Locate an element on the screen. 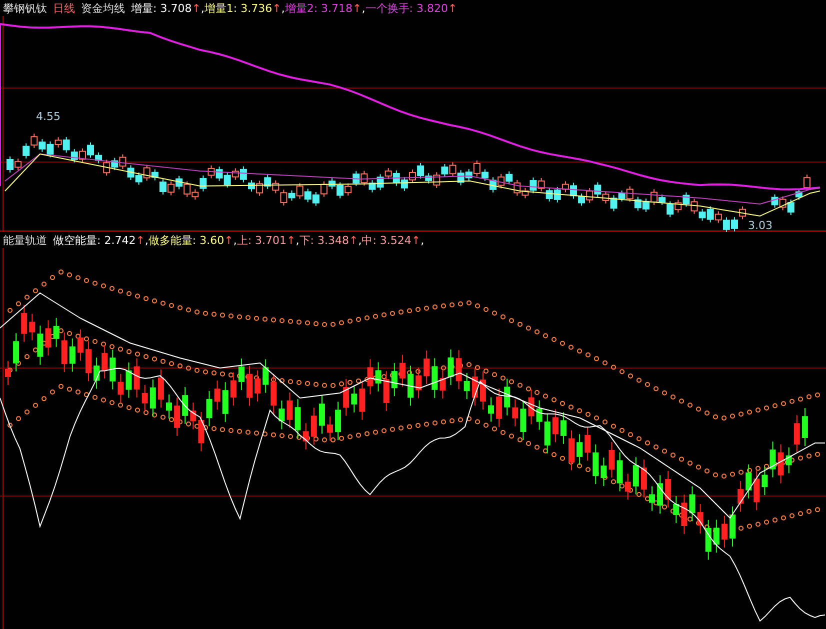 The width and height of the screenshot is (826, 629). high-price-label: 4.55 is located at coordinates (48, 116).